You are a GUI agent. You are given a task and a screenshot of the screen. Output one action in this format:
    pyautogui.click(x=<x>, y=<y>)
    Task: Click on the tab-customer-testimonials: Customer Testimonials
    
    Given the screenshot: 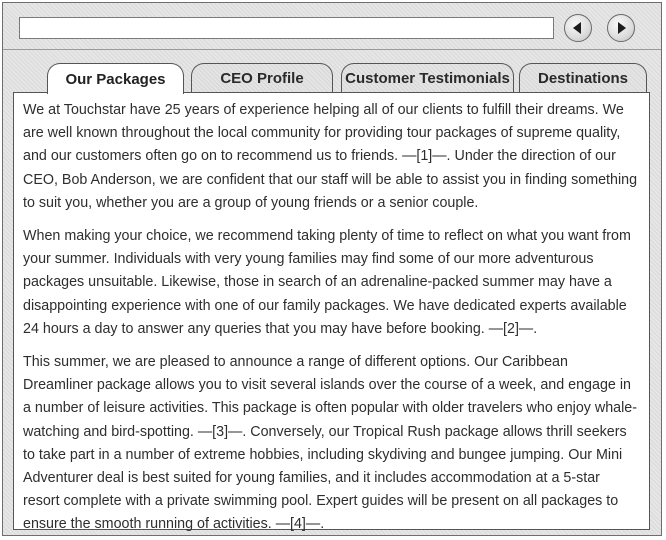 What is the action you would take?
    pyautogui.click(x=427, y=78)
    